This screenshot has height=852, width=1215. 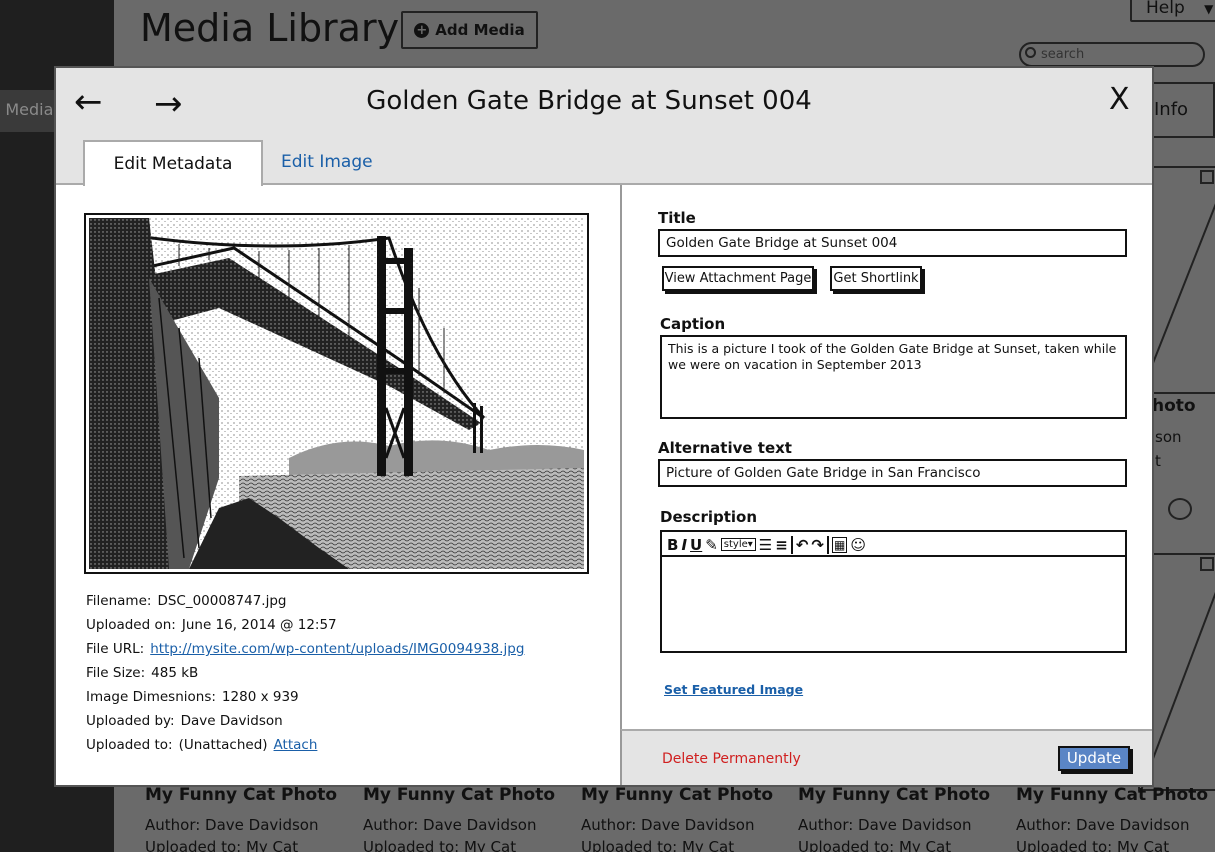 I want to click on file-size-value: 485 kB, so click(x=175, y=673).